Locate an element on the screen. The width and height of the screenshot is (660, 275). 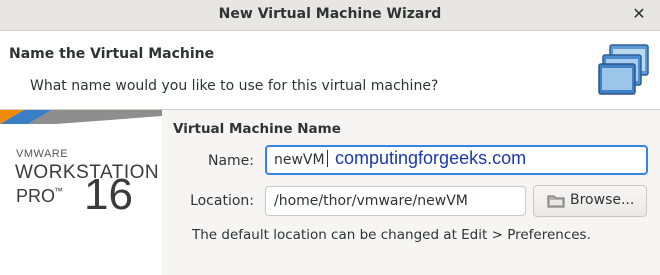
location-input: /home/thor/vmware/newVM is located at coordinates (395, 201).